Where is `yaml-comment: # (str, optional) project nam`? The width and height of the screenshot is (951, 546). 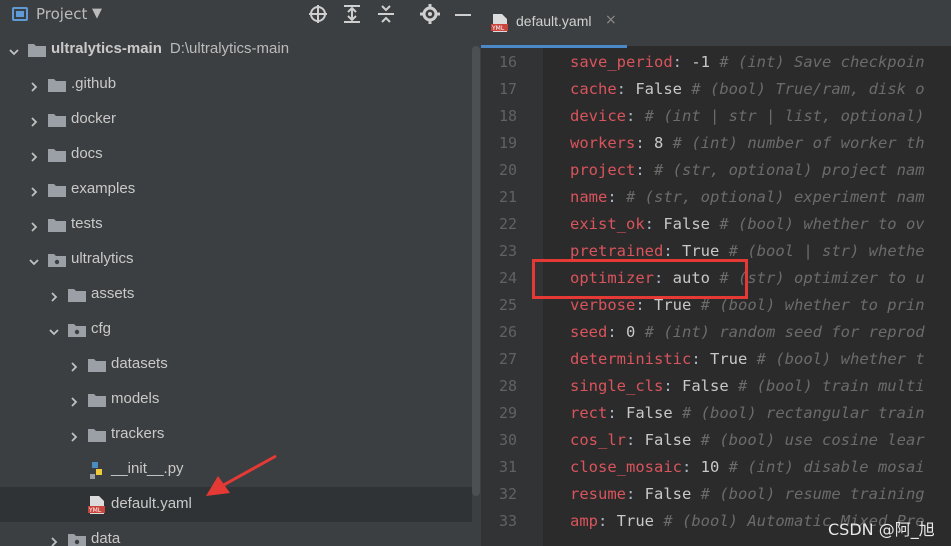 yaml-comment: # (str, optional) project nam is located at coordinates (784, 170).